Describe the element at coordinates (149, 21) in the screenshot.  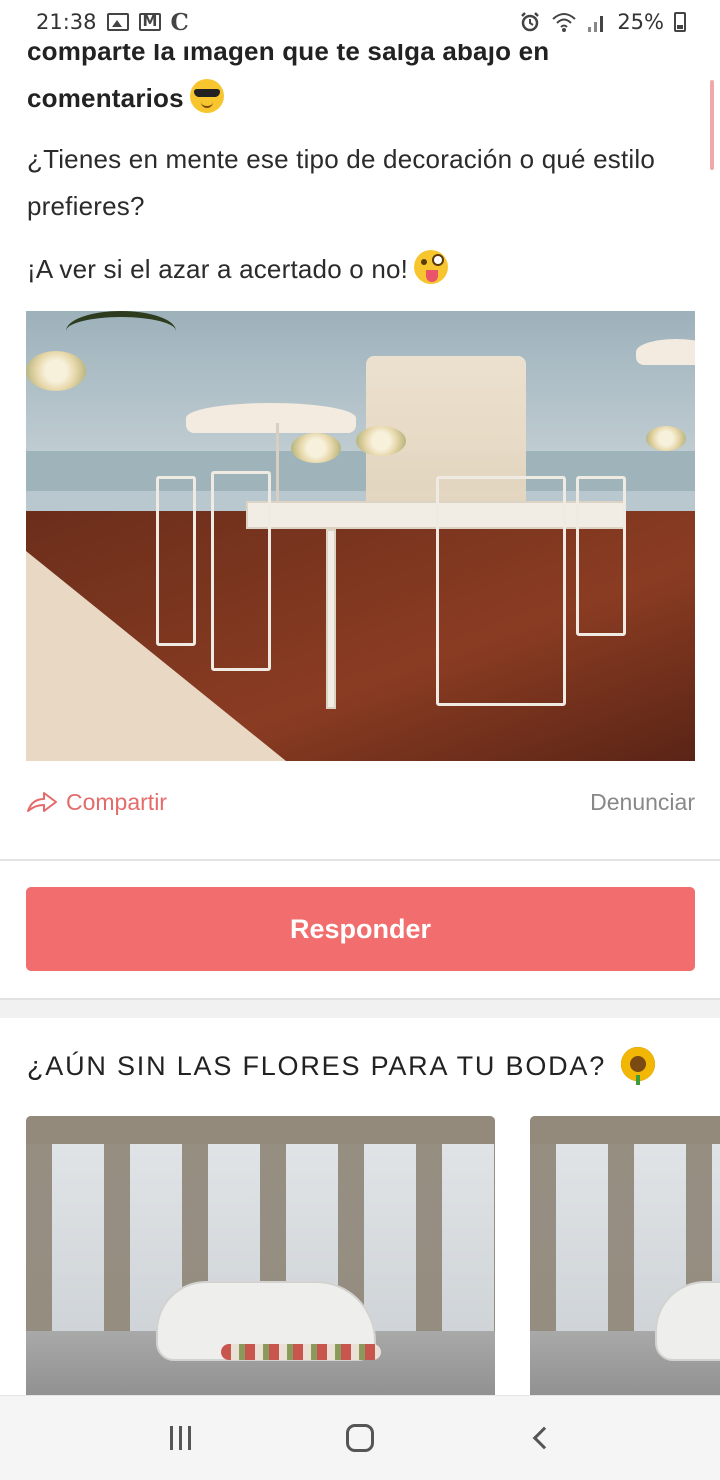
I see `mail-icon` at that location.